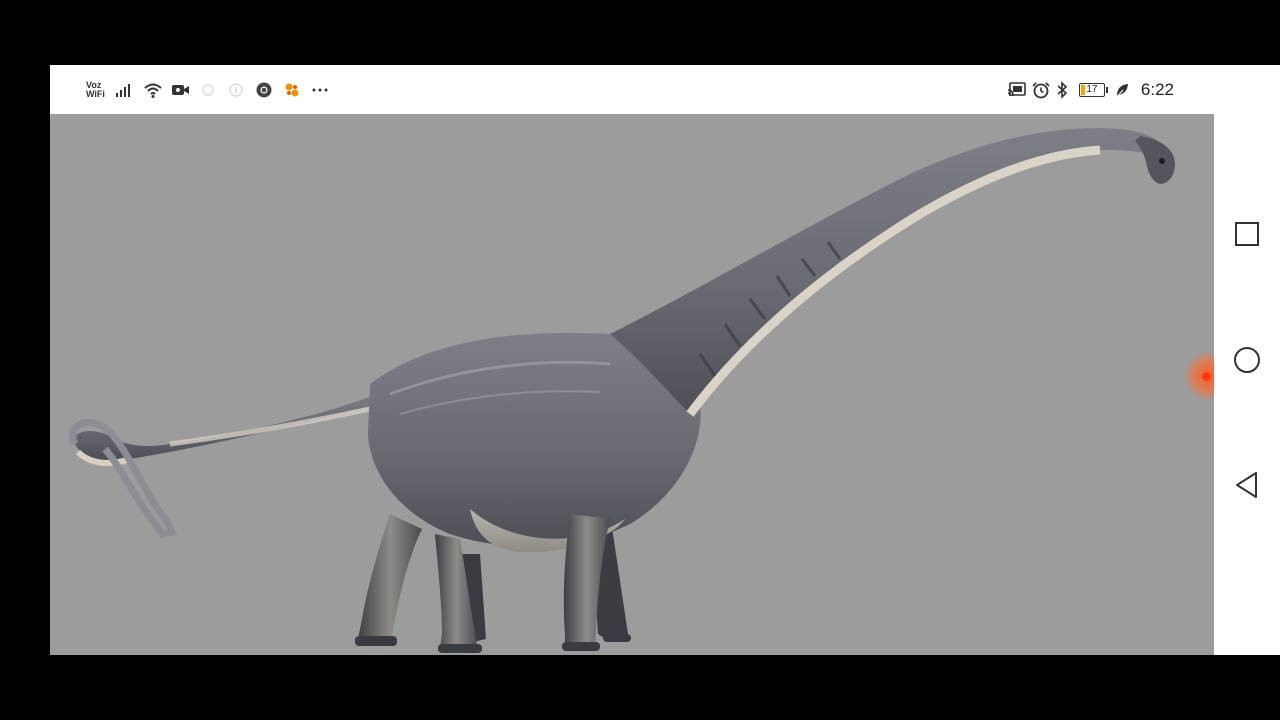  I want to click on cast-icon, so click(1016, 90).